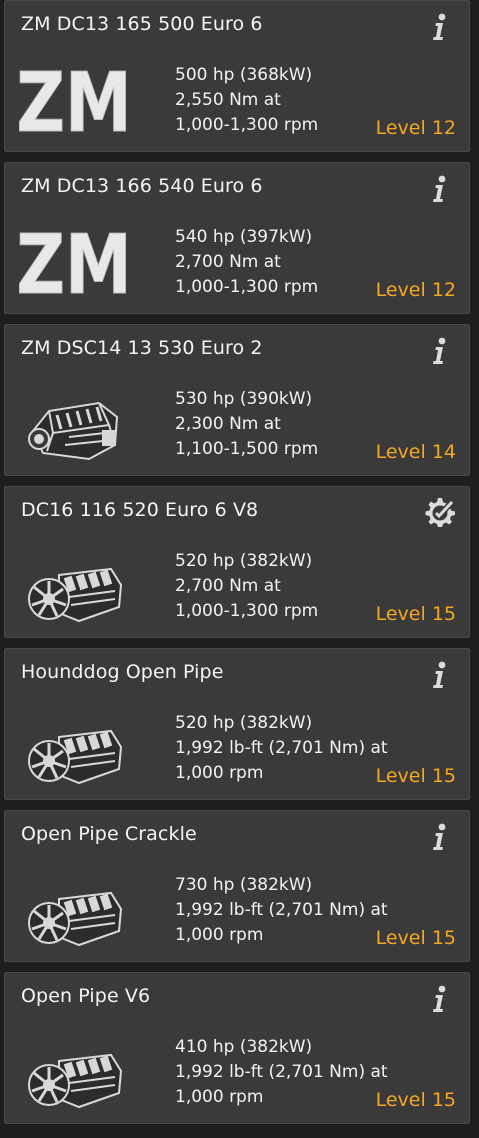 This screenshot has height=1138, width=479. Describe the element at coordinates (122, 672) in the screenshot. I see `engine-name: Hounddog Open Pipe` at that location.